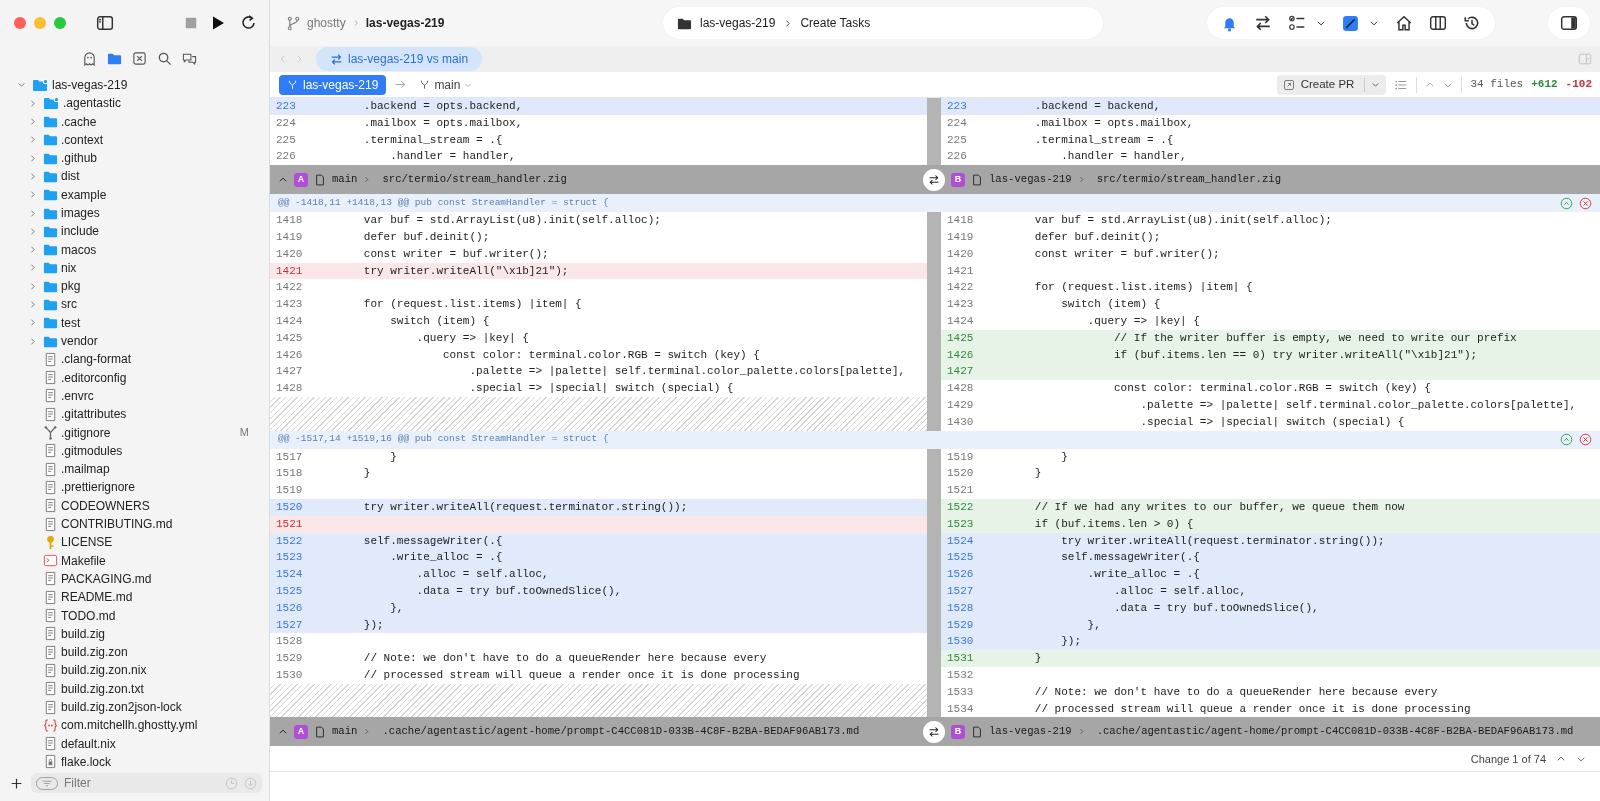 Image resolution: width=1600 pixels, height=801 pixels. Describe the element at coordinates (883, 23) in the screenshot. I see `location-bar: las-vegas-219 Create Tasks` at that location.